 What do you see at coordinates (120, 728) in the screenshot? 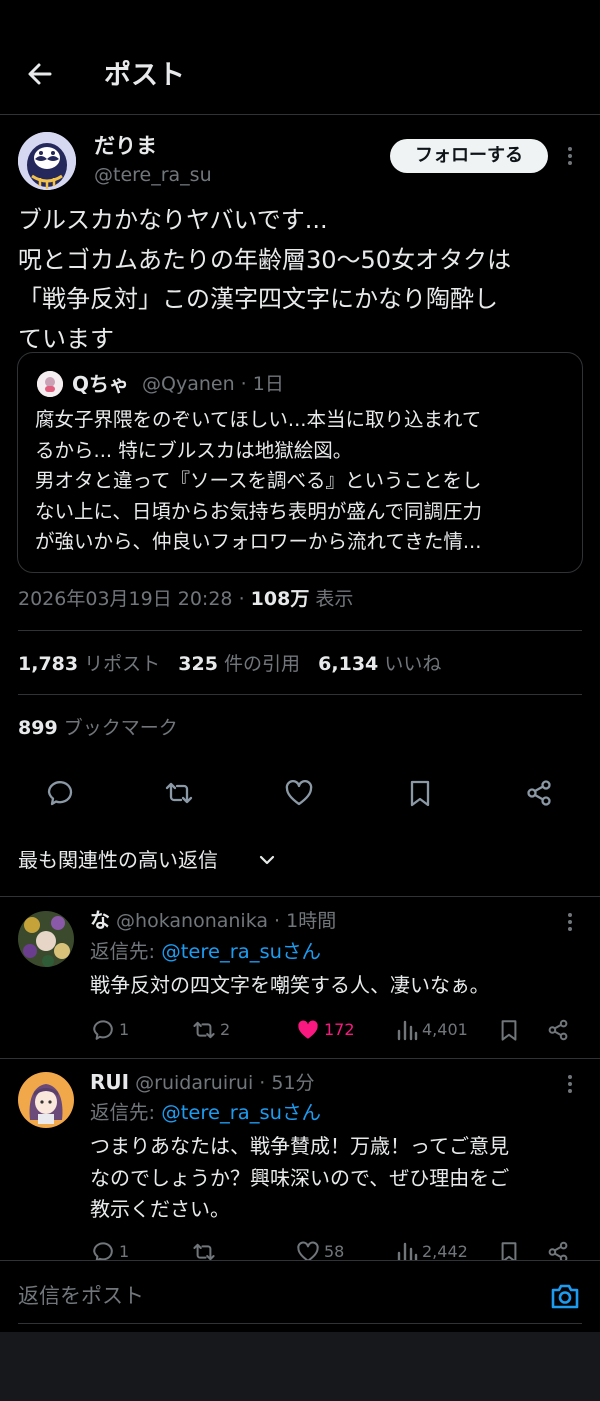
I see `bookmarks-label: ブックマーク` at bounding box center [120, 728].